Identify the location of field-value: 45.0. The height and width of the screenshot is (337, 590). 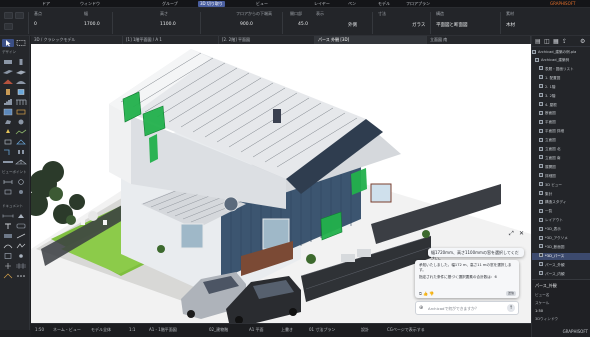
(303, 24).